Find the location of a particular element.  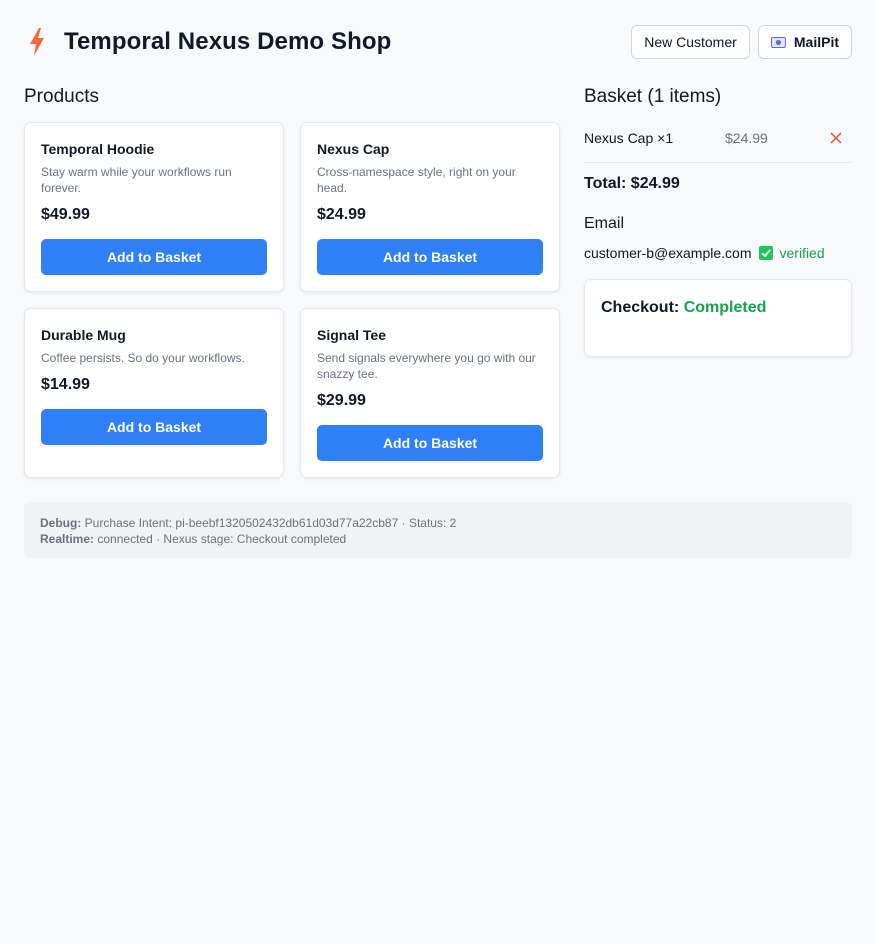

email-address: customer-b@example.com is located at coordinates (668, 253).